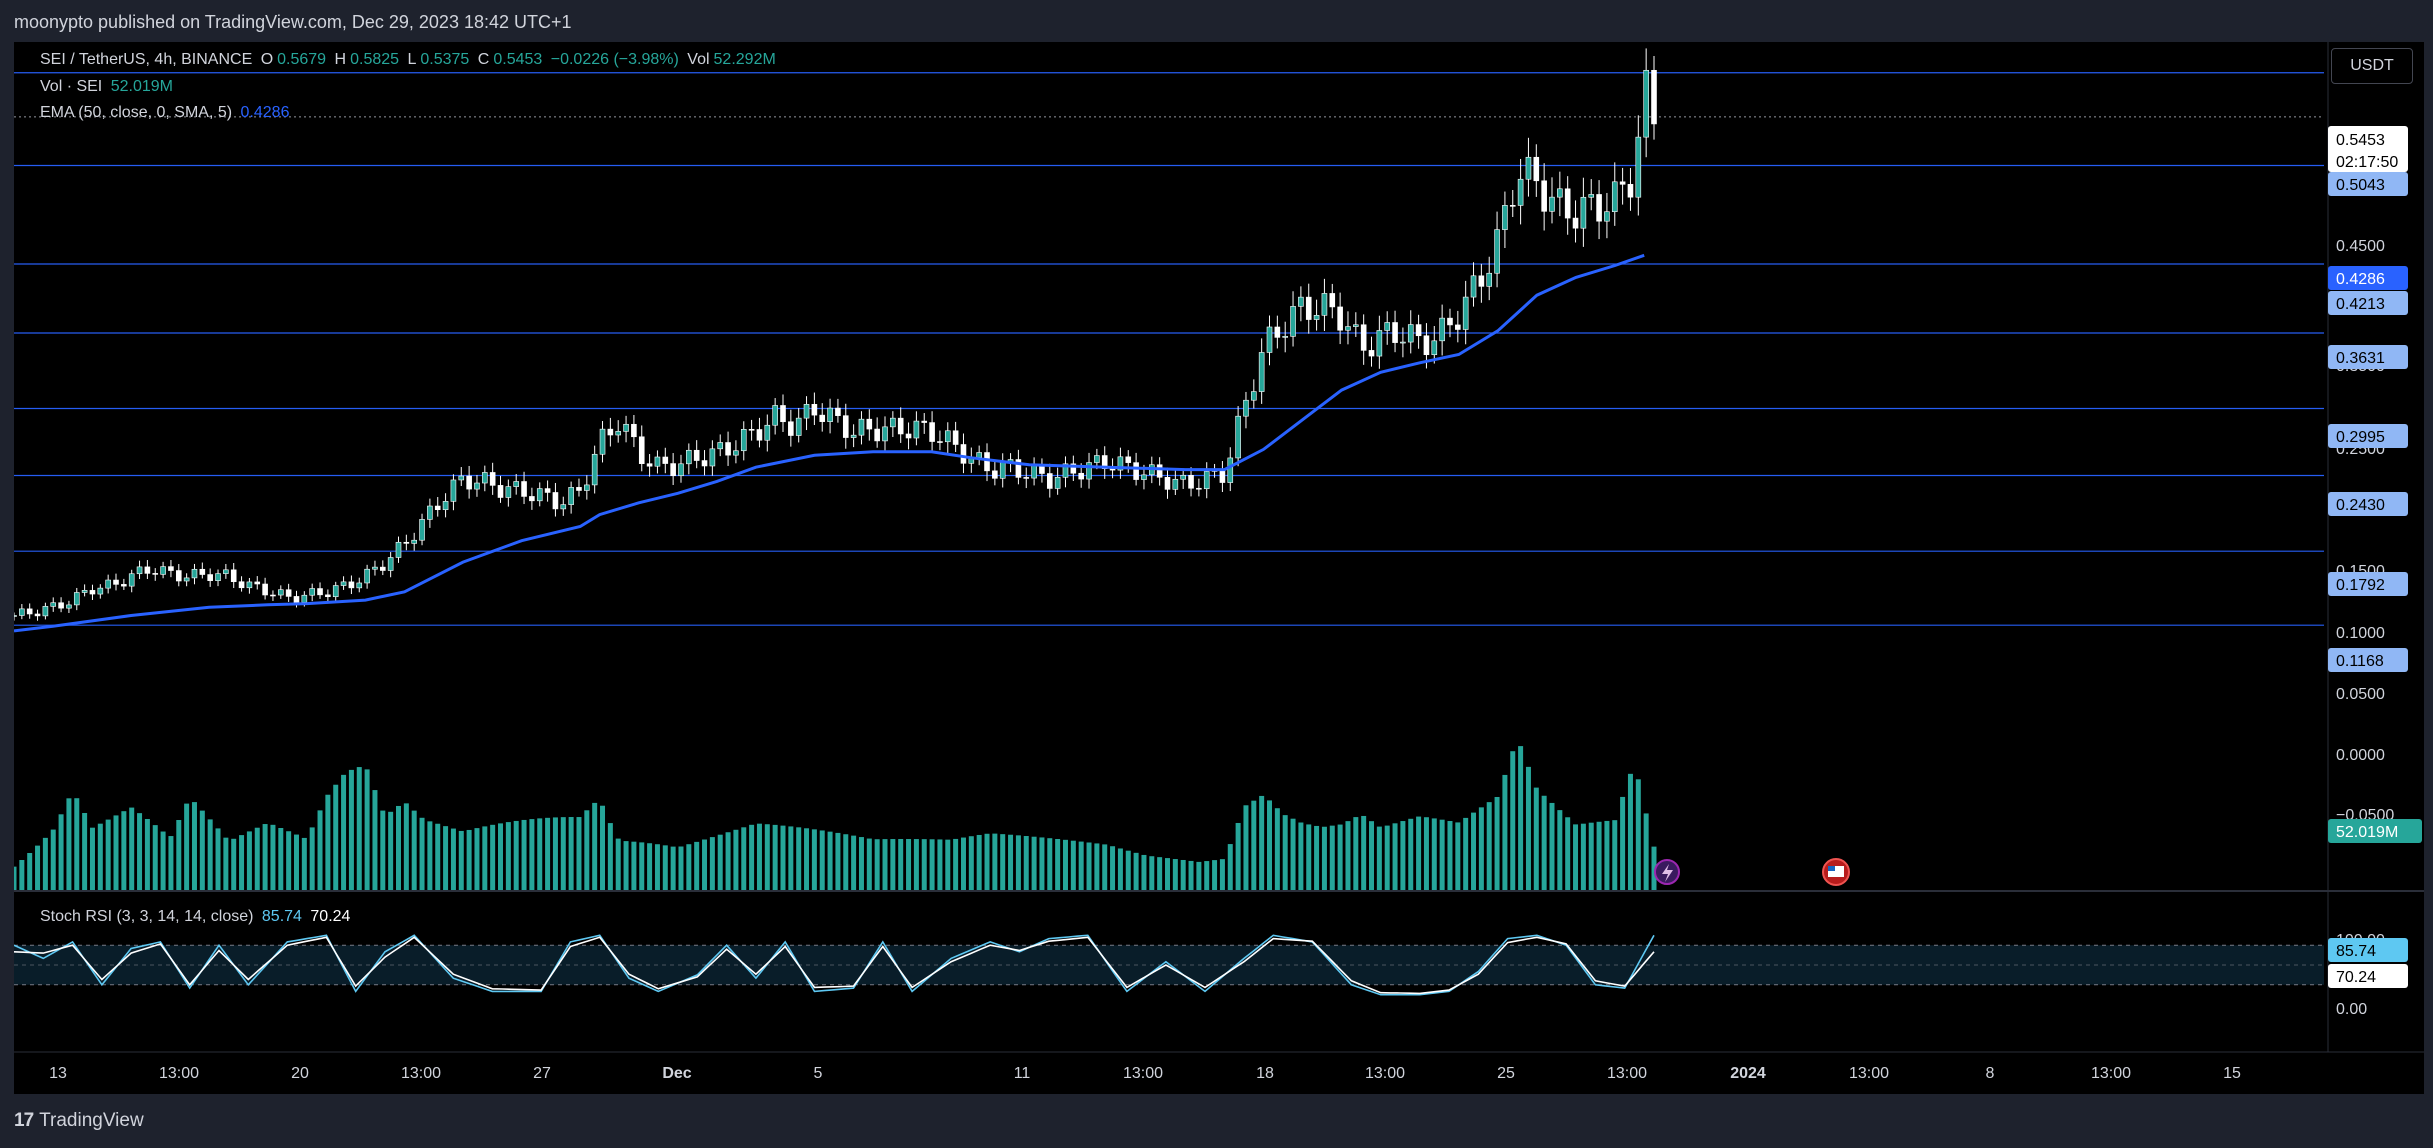 The width and height of the screenshot is (2433, 1148). What do you see at coordinates (744, 59) in the screenshot?
I see `vol-value: 52.292M` at bounding box center [744, 59].